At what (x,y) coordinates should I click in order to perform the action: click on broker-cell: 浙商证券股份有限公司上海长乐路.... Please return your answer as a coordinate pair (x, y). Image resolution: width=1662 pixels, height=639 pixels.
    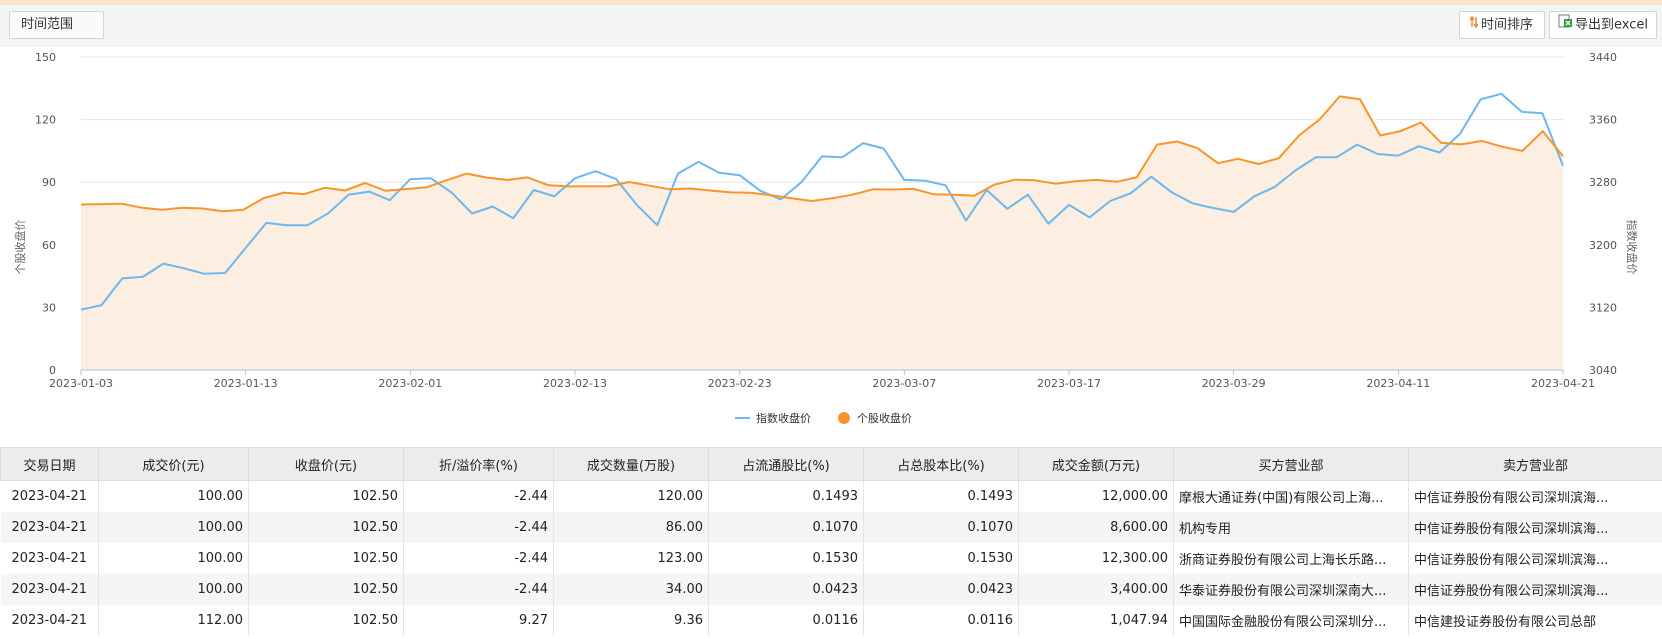
    Looking at the image, I should click on (1291, 558).